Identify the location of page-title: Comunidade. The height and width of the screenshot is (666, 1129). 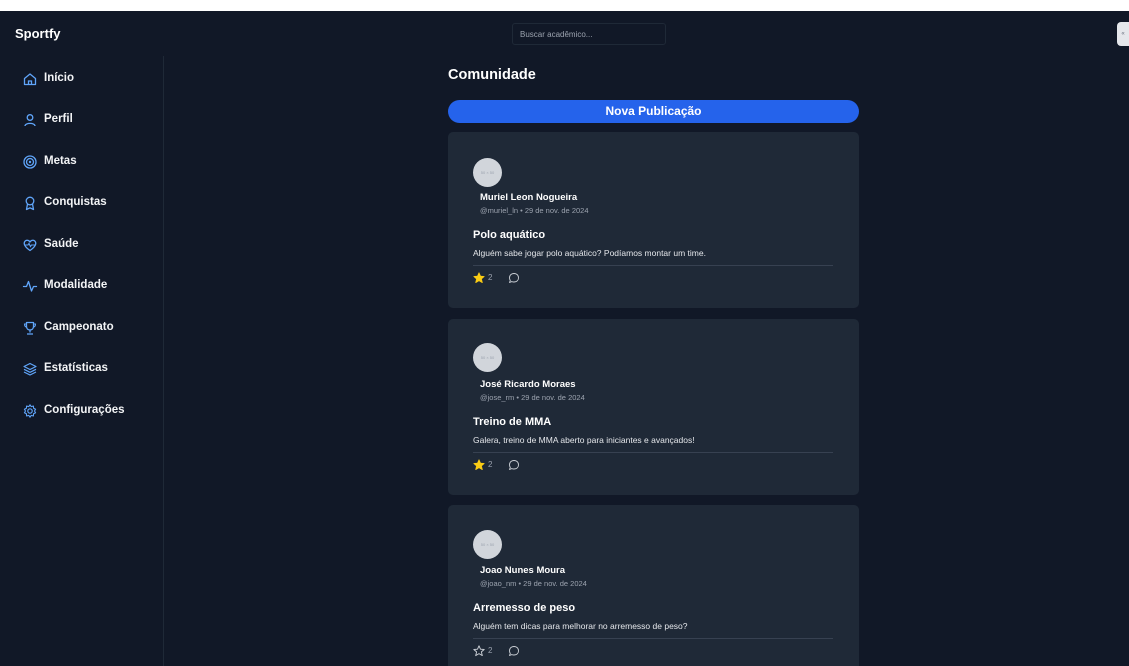
(492, 75).